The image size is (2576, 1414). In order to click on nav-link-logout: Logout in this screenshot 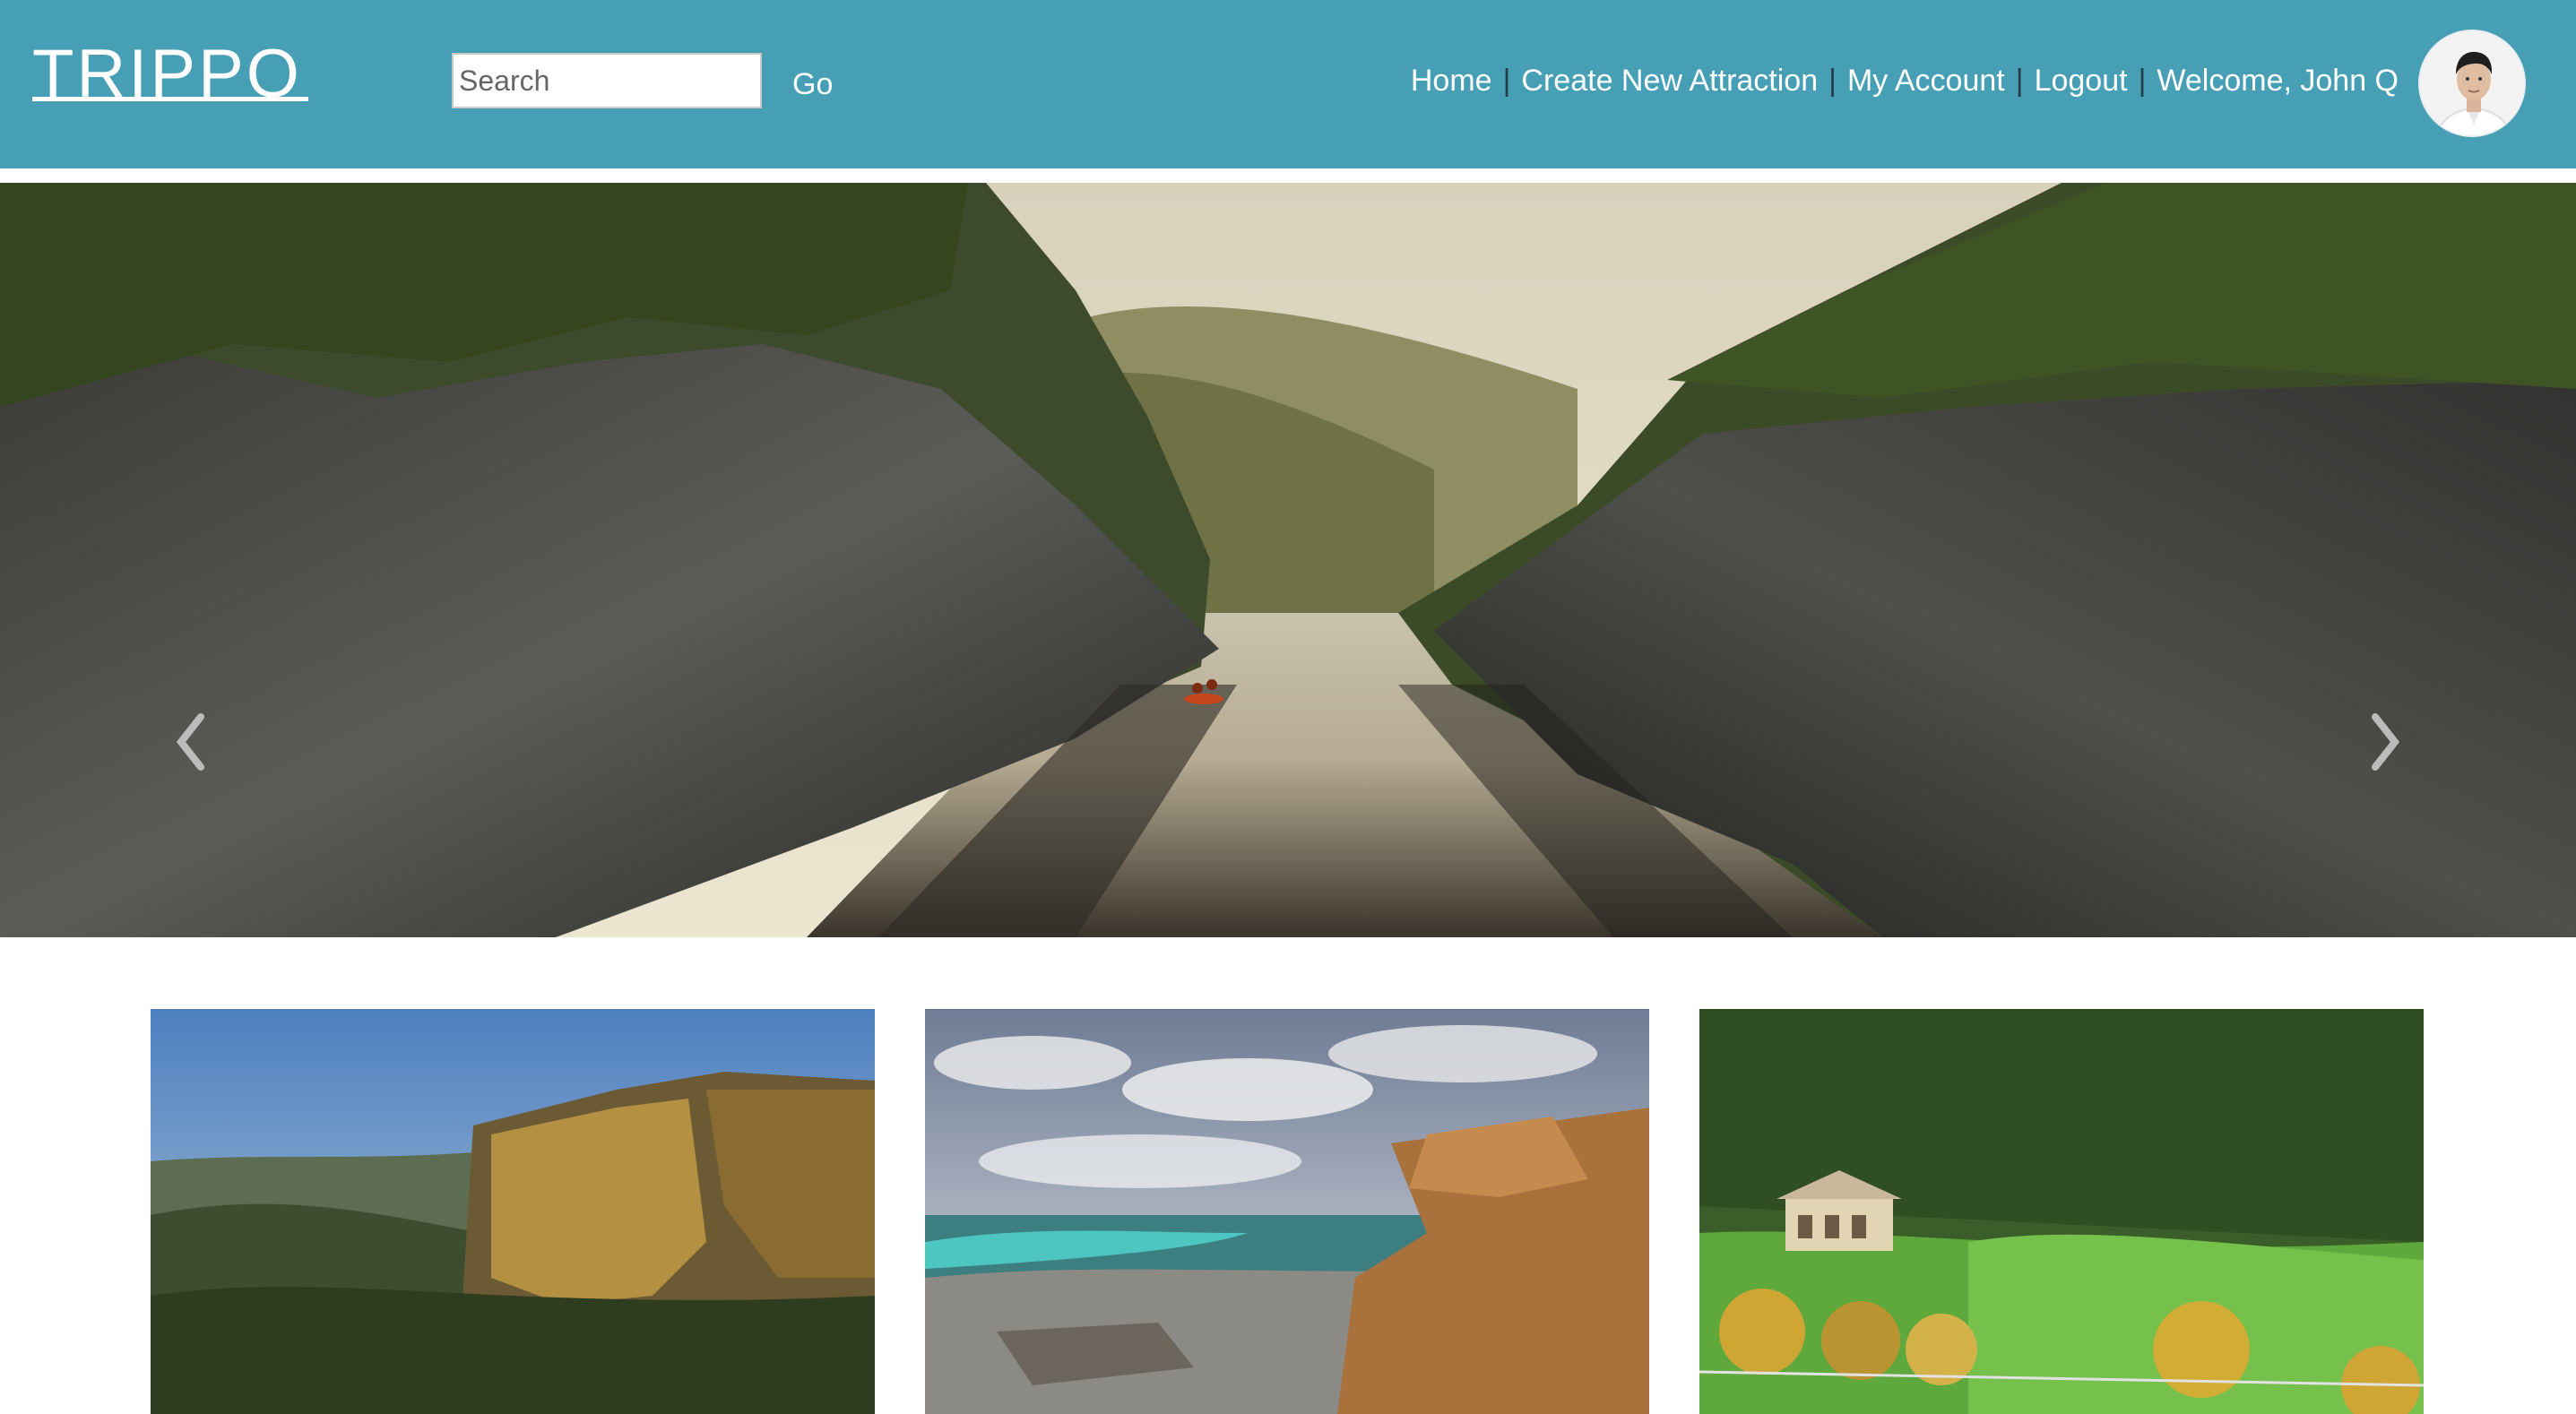, I will do `click(2081, 81)`.